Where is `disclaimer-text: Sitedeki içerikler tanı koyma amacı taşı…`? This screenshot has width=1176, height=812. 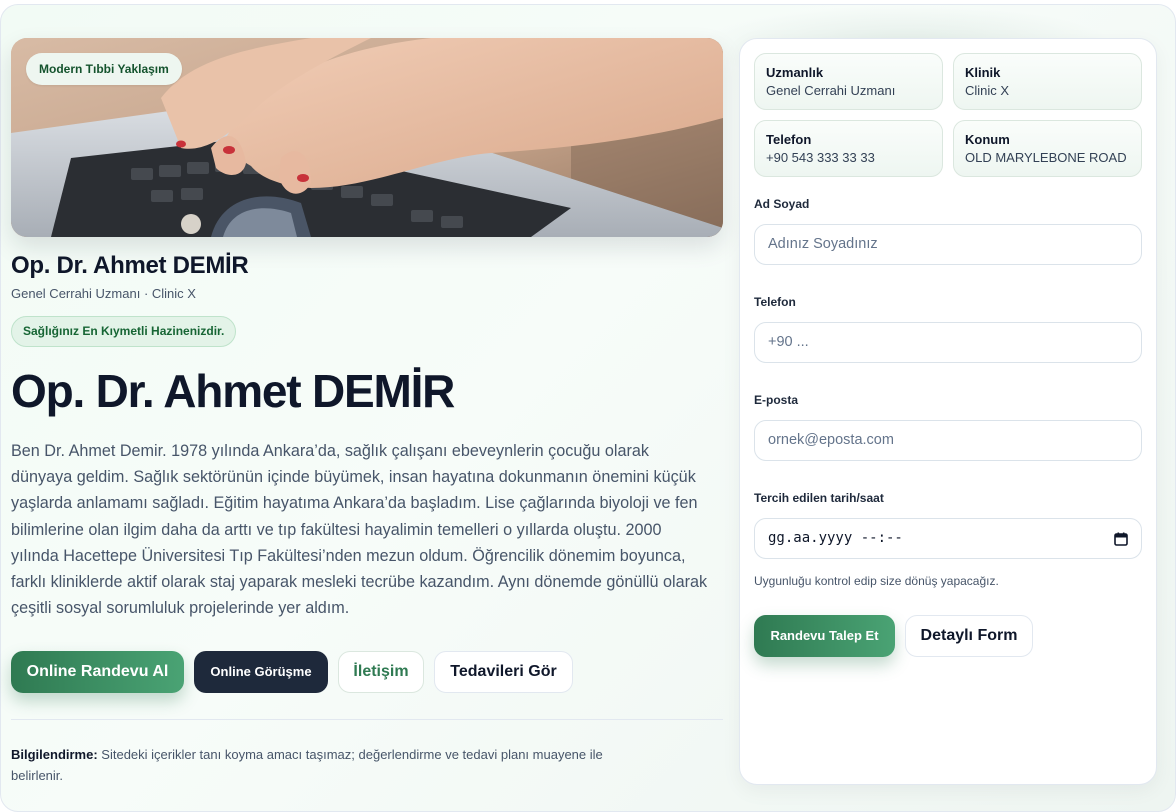
disclaimer-text: Sitedeki içerikler tanı koyma amacı taşı… is located at coordinates (307, 765).